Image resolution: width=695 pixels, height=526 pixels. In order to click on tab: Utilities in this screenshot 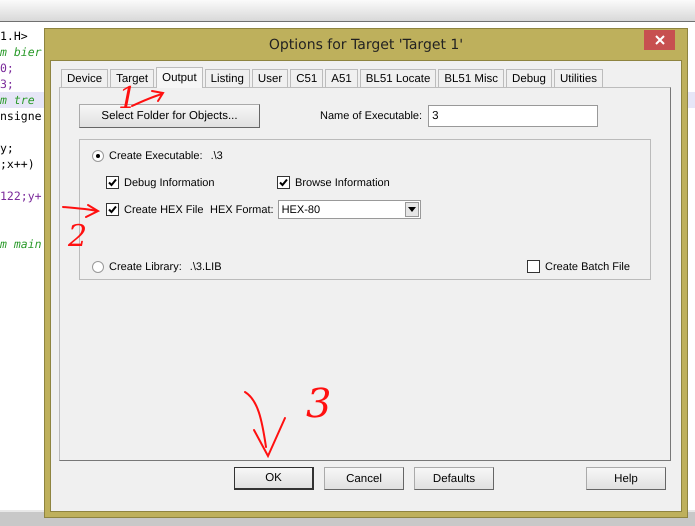, I will do `click(578, 78)`.